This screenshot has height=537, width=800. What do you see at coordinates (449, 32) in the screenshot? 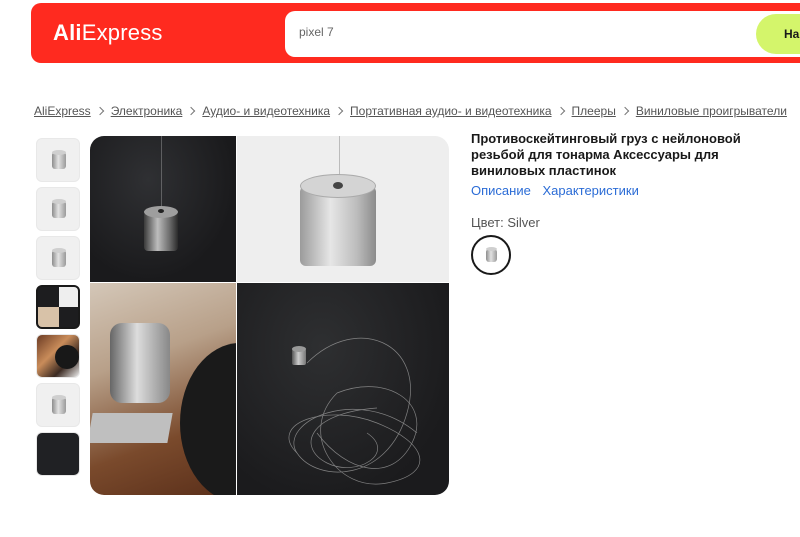
I see `search-input` at bounding box center [449, 32].